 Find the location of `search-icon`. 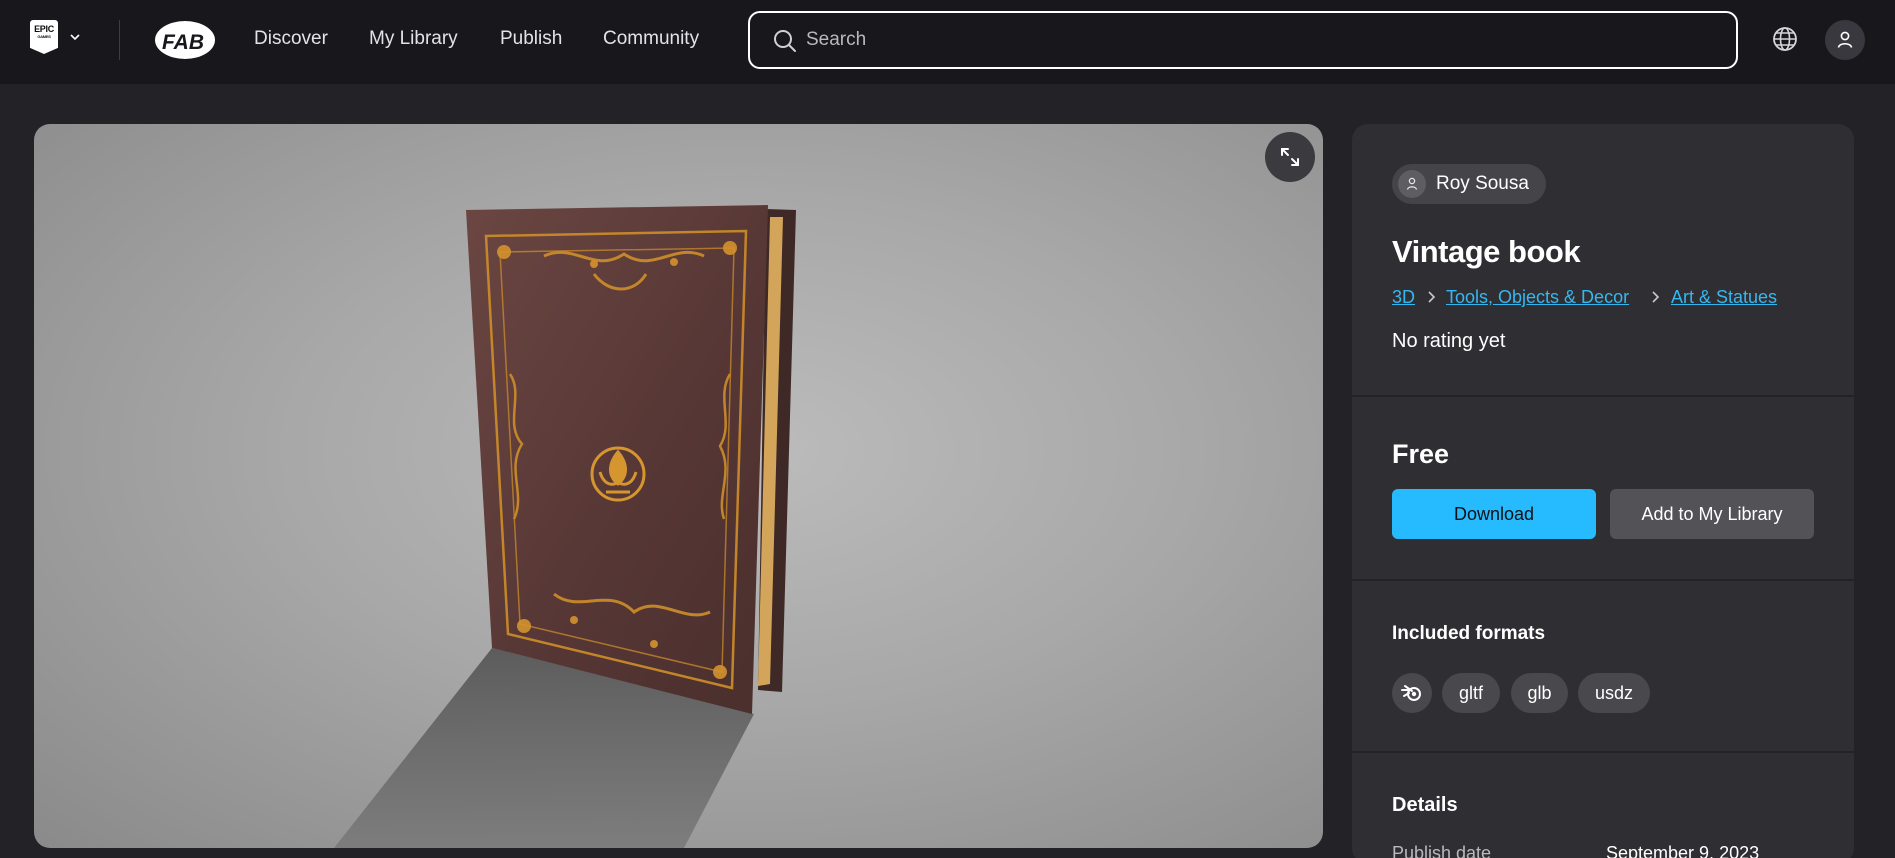

search-icon is located at coordinates (785, 41).